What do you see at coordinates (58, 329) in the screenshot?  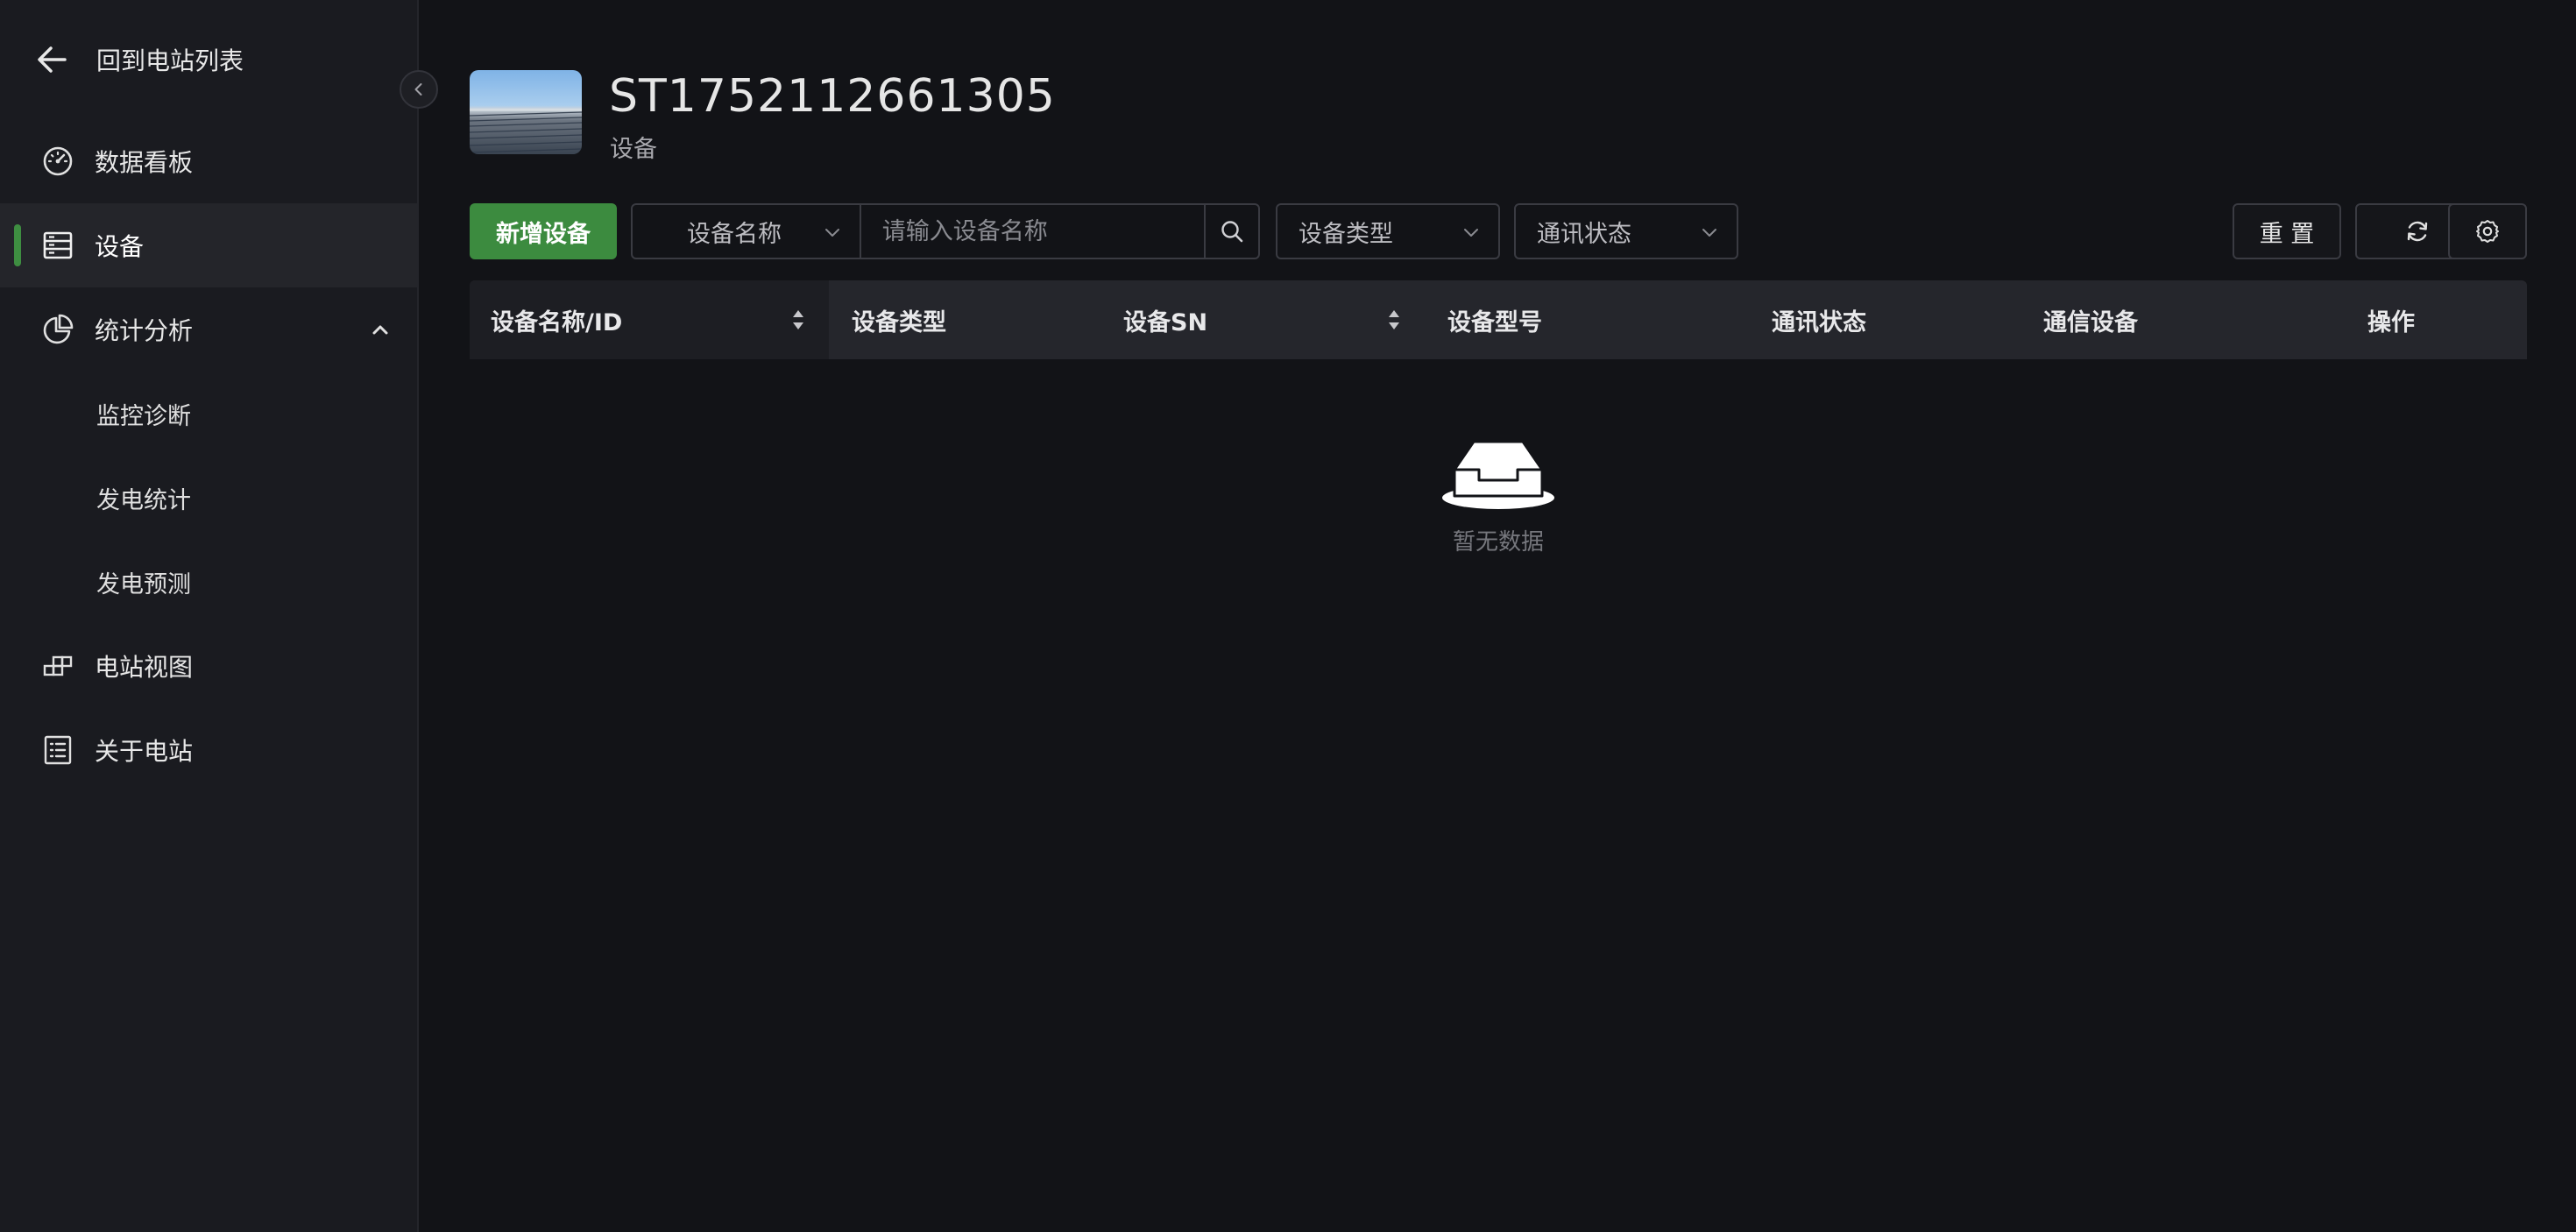 I see `pie-chart-icon` at bounding box center [58, 329].